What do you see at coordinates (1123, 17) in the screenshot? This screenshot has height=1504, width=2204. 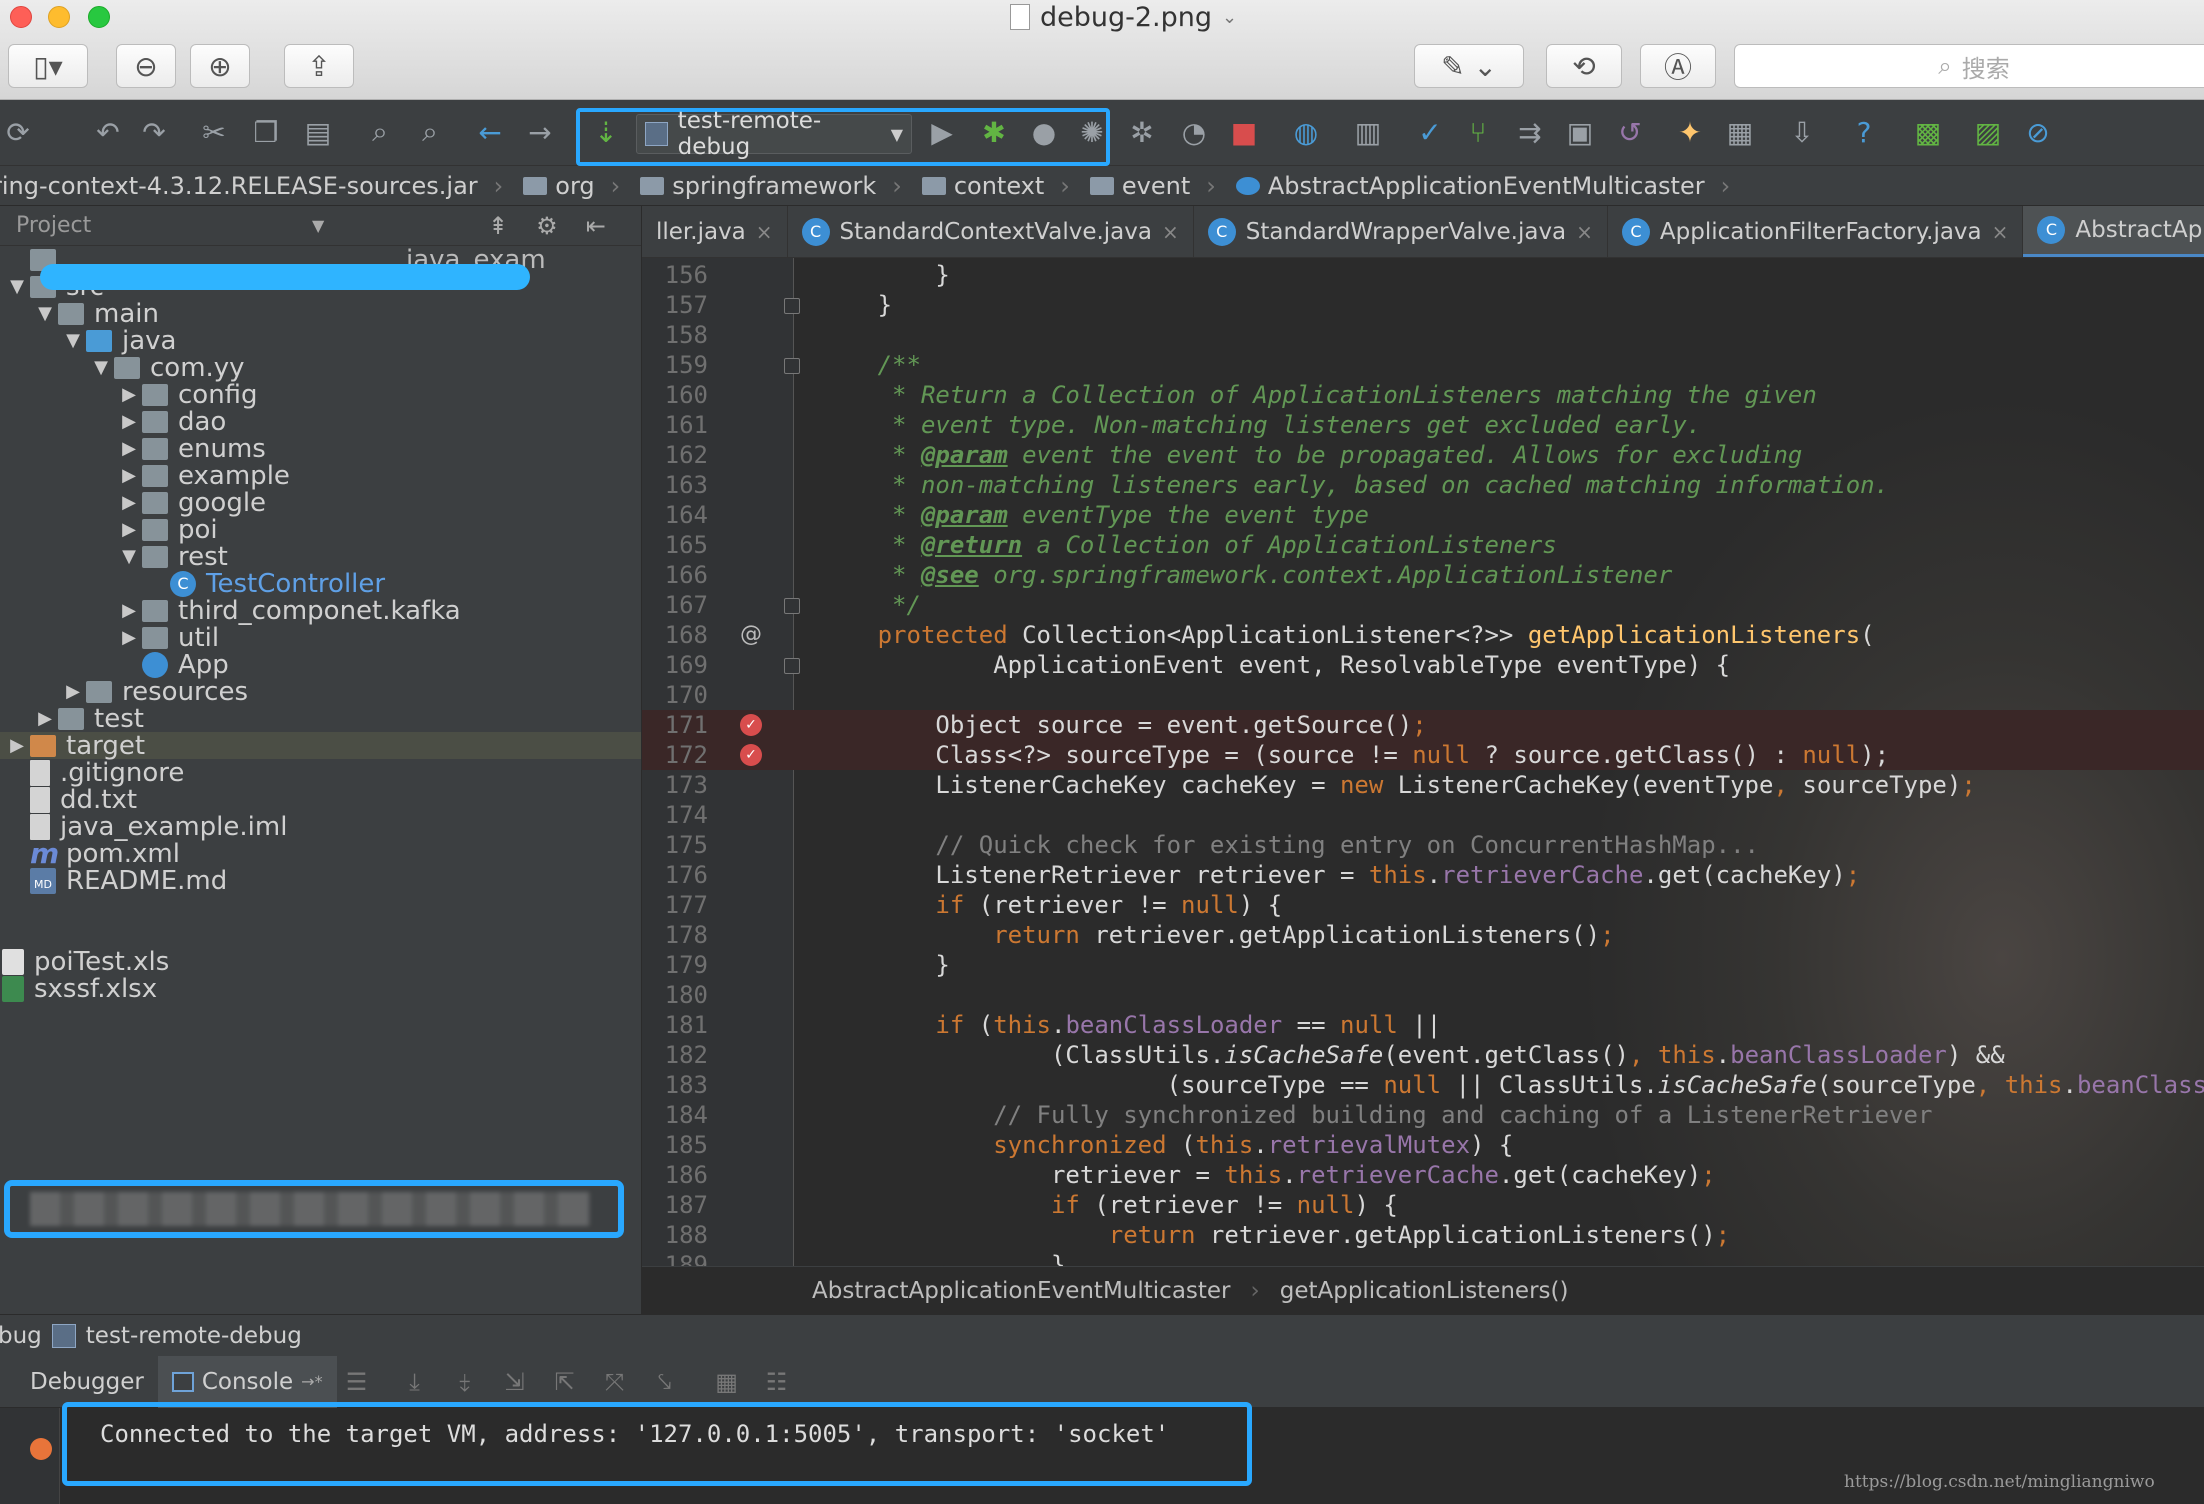 I see `document-title: debug-2.png ⌄` at bounding box center [1123, 17].